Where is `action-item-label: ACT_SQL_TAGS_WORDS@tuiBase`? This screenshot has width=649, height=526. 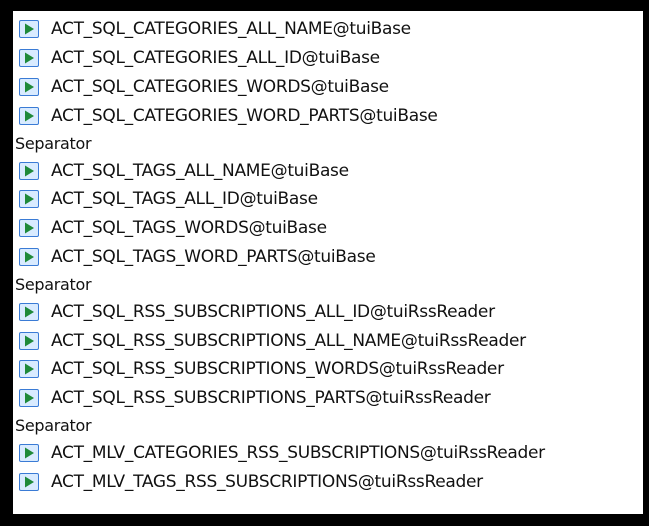
action-item-label: ACT_SQL_TAGS_WORDS@tuiBase is located at coordinates (189, 228).